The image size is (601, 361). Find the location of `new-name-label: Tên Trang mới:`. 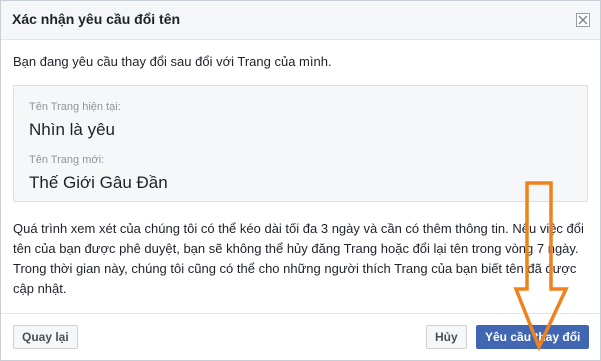

new-name-label: Tên Trang mới: is located at coordinates (67, 160).